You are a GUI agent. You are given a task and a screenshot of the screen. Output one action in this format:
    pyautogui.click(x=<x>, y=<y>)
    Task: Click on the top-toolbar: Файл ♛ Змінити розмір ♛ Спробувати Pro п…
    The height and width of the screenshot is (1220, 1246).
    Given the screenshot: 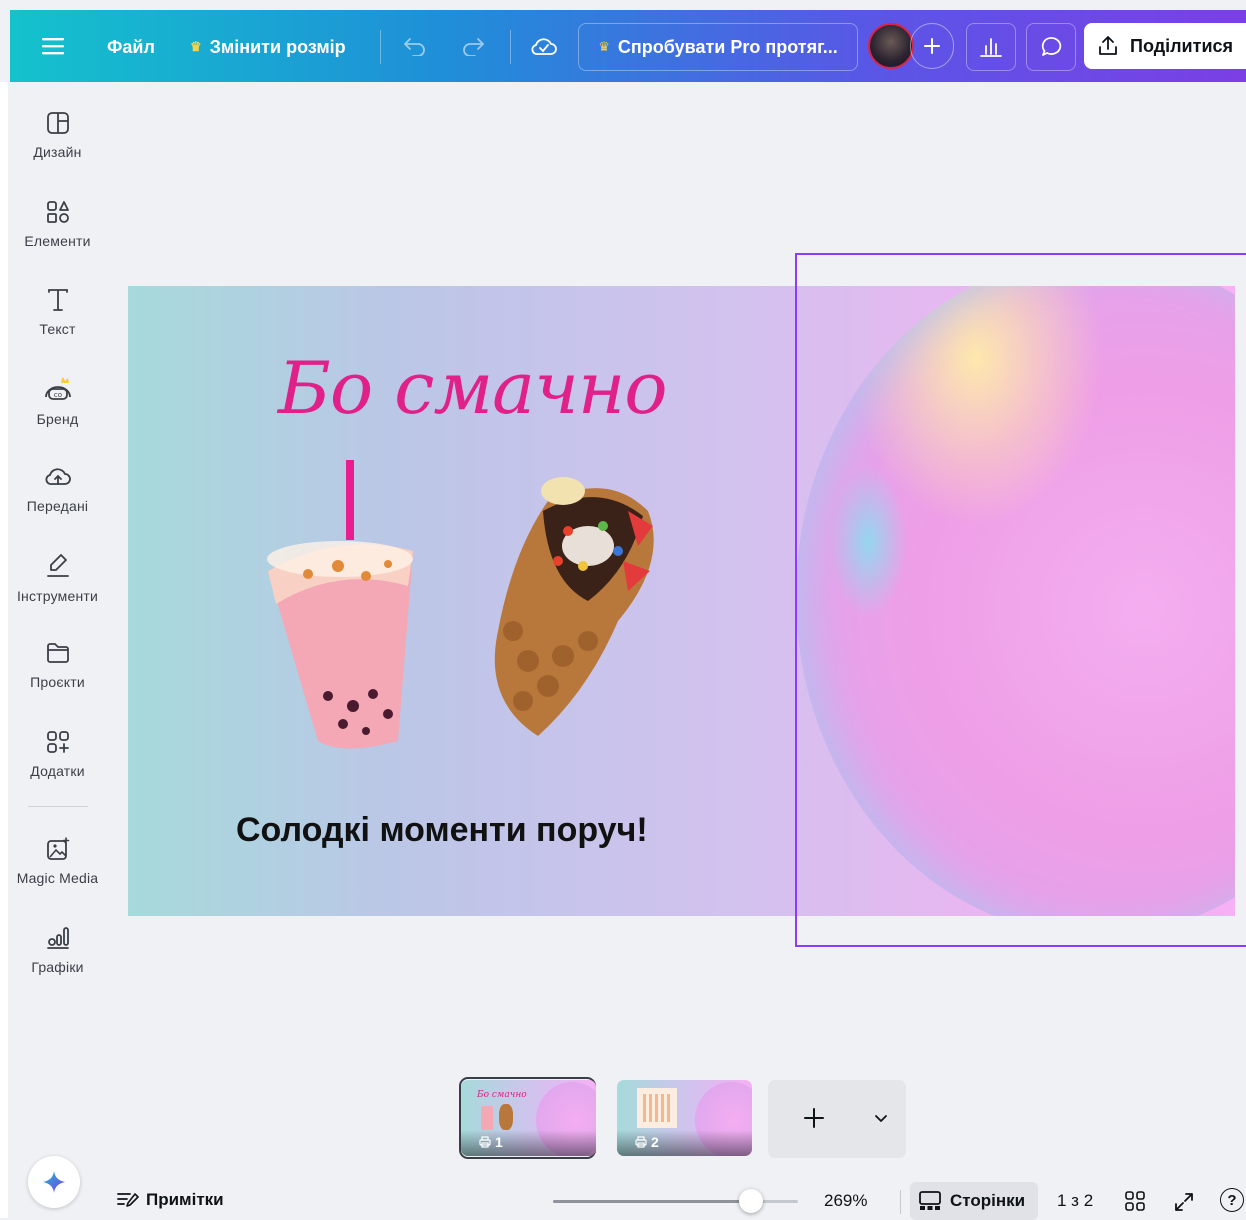 What is the action you would take?
    pyautogui.click(x=628, y=46)
    